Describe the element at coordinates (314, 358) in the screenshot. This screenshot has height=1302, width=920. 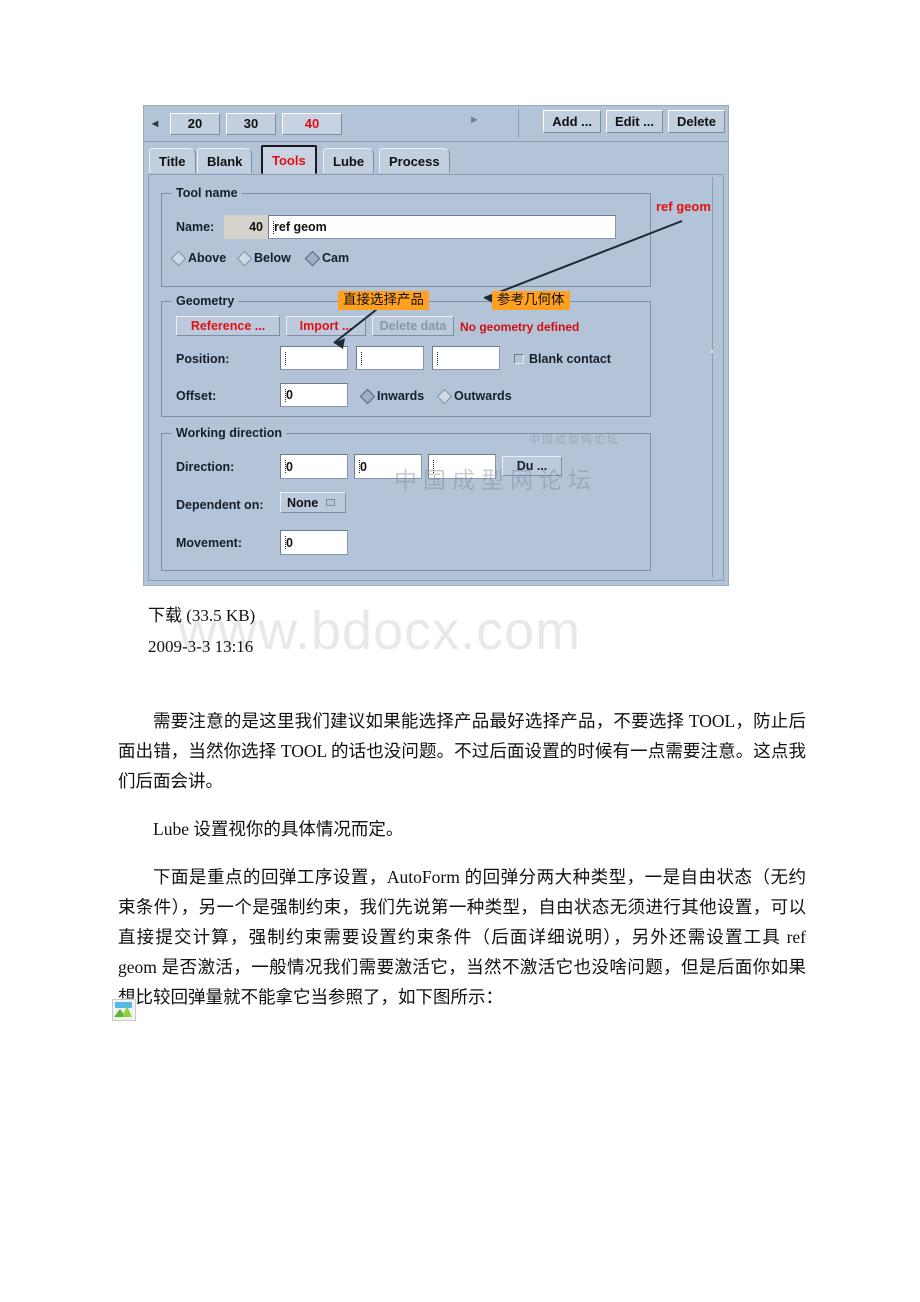
I see `position-x-input` at that location.